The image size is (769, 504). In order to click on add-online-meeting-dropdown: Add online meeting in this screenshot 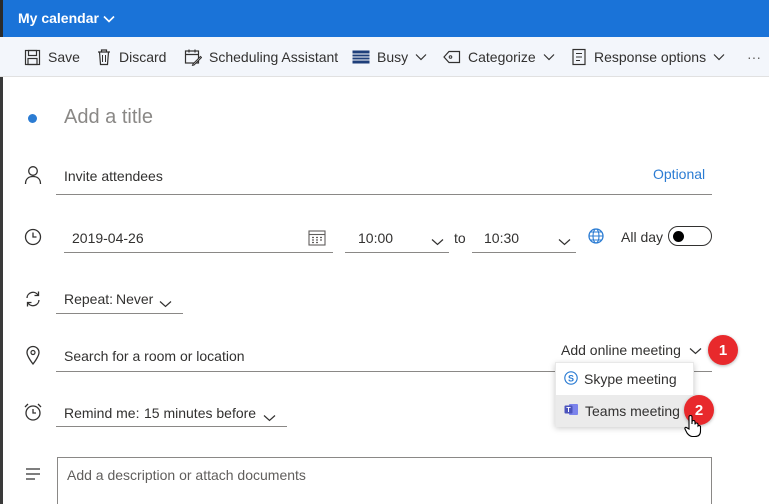, I will do `click(631, 350)`.